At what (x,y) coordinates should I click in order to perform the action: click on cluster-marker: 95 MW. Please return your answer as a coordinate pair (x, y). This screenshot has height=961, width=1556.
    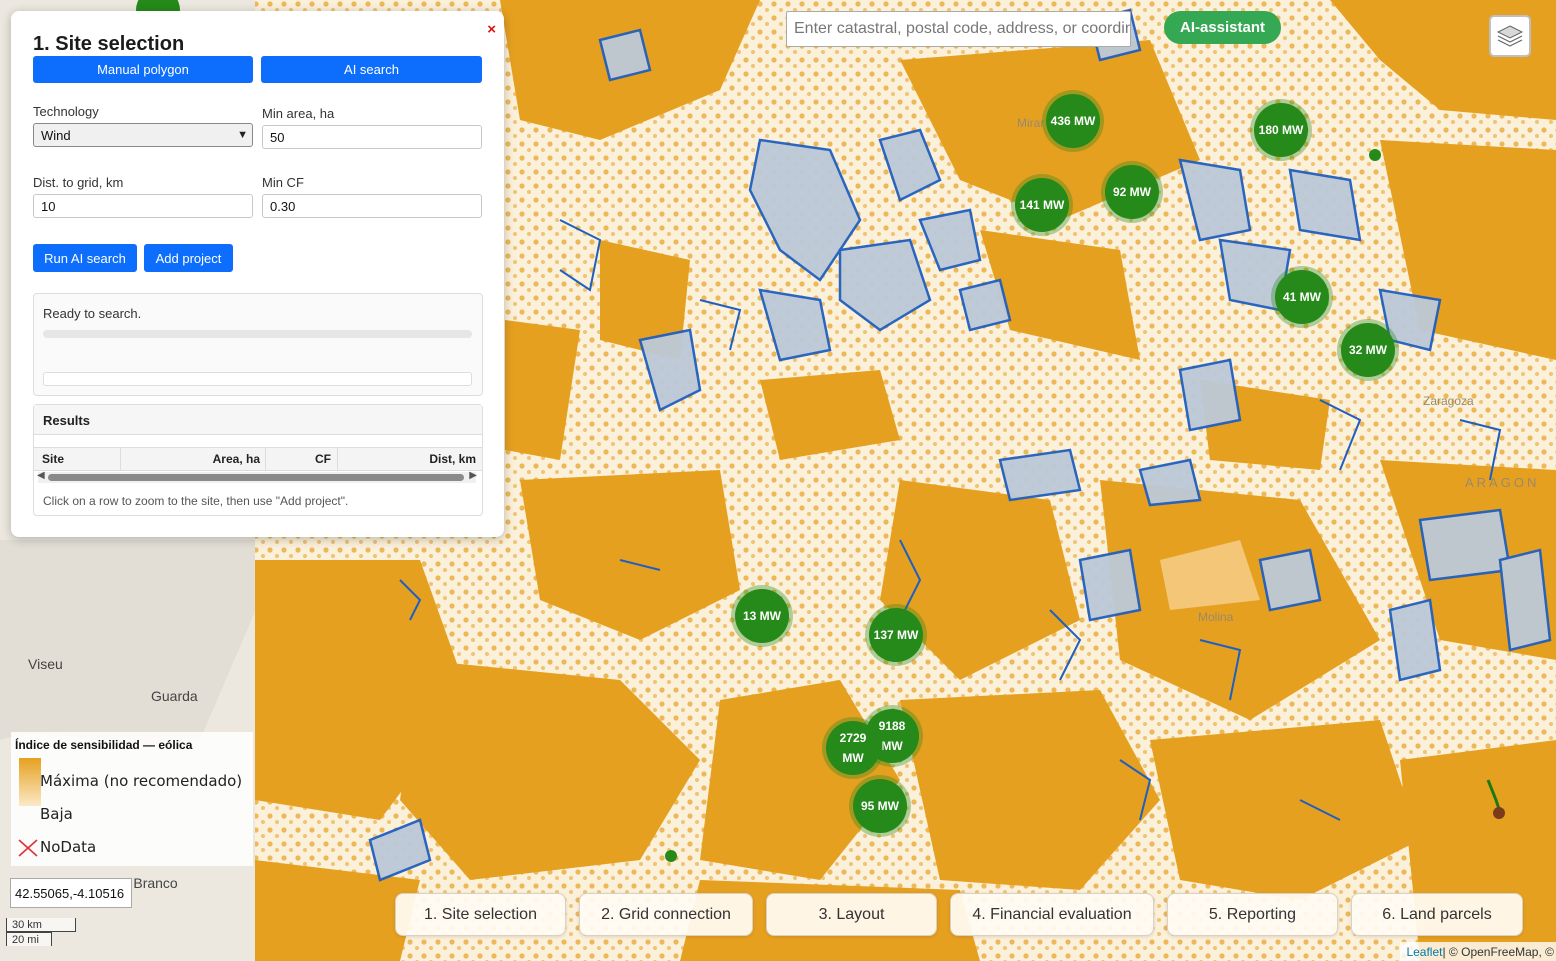
    Looking at the image, I should click on (880, 806).